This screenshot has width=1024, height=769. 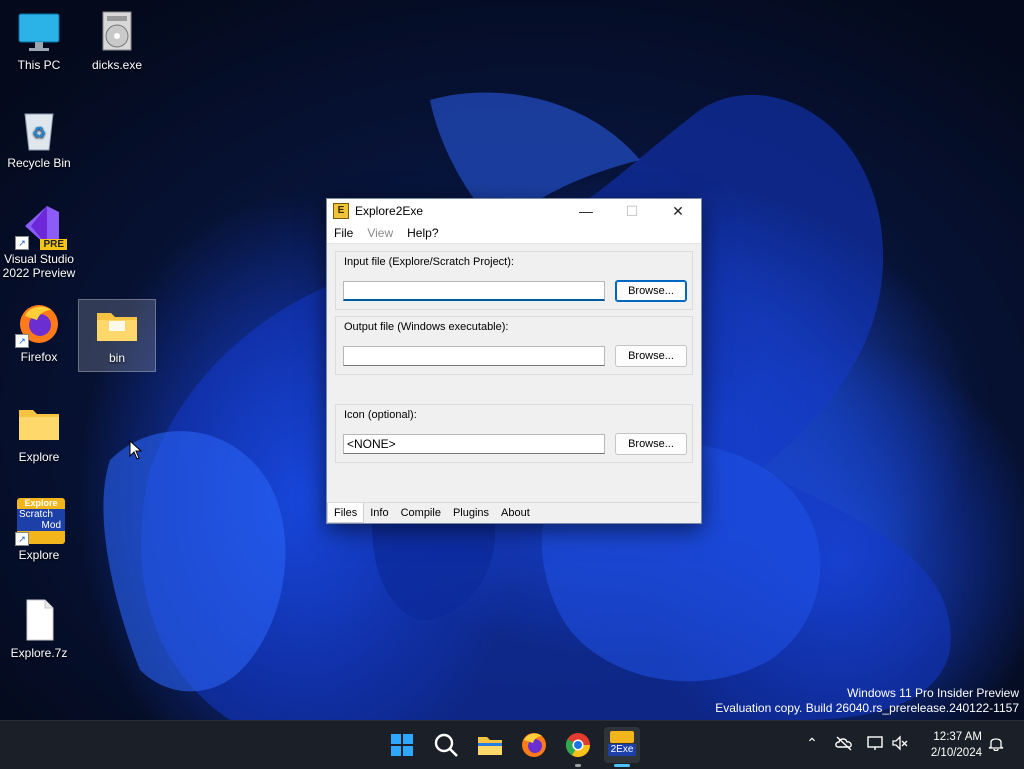 What do you see at coordinates (346, 513) in the screenshot?
I see `tab-files: Files` at bounding box center [346, 513].